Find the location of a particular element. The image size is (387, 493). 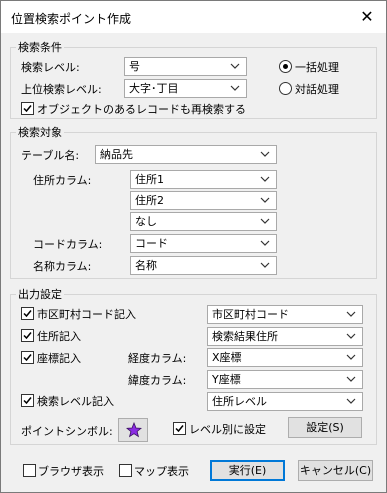

address-column-3-value: なし is located at coordinates (146, 221).